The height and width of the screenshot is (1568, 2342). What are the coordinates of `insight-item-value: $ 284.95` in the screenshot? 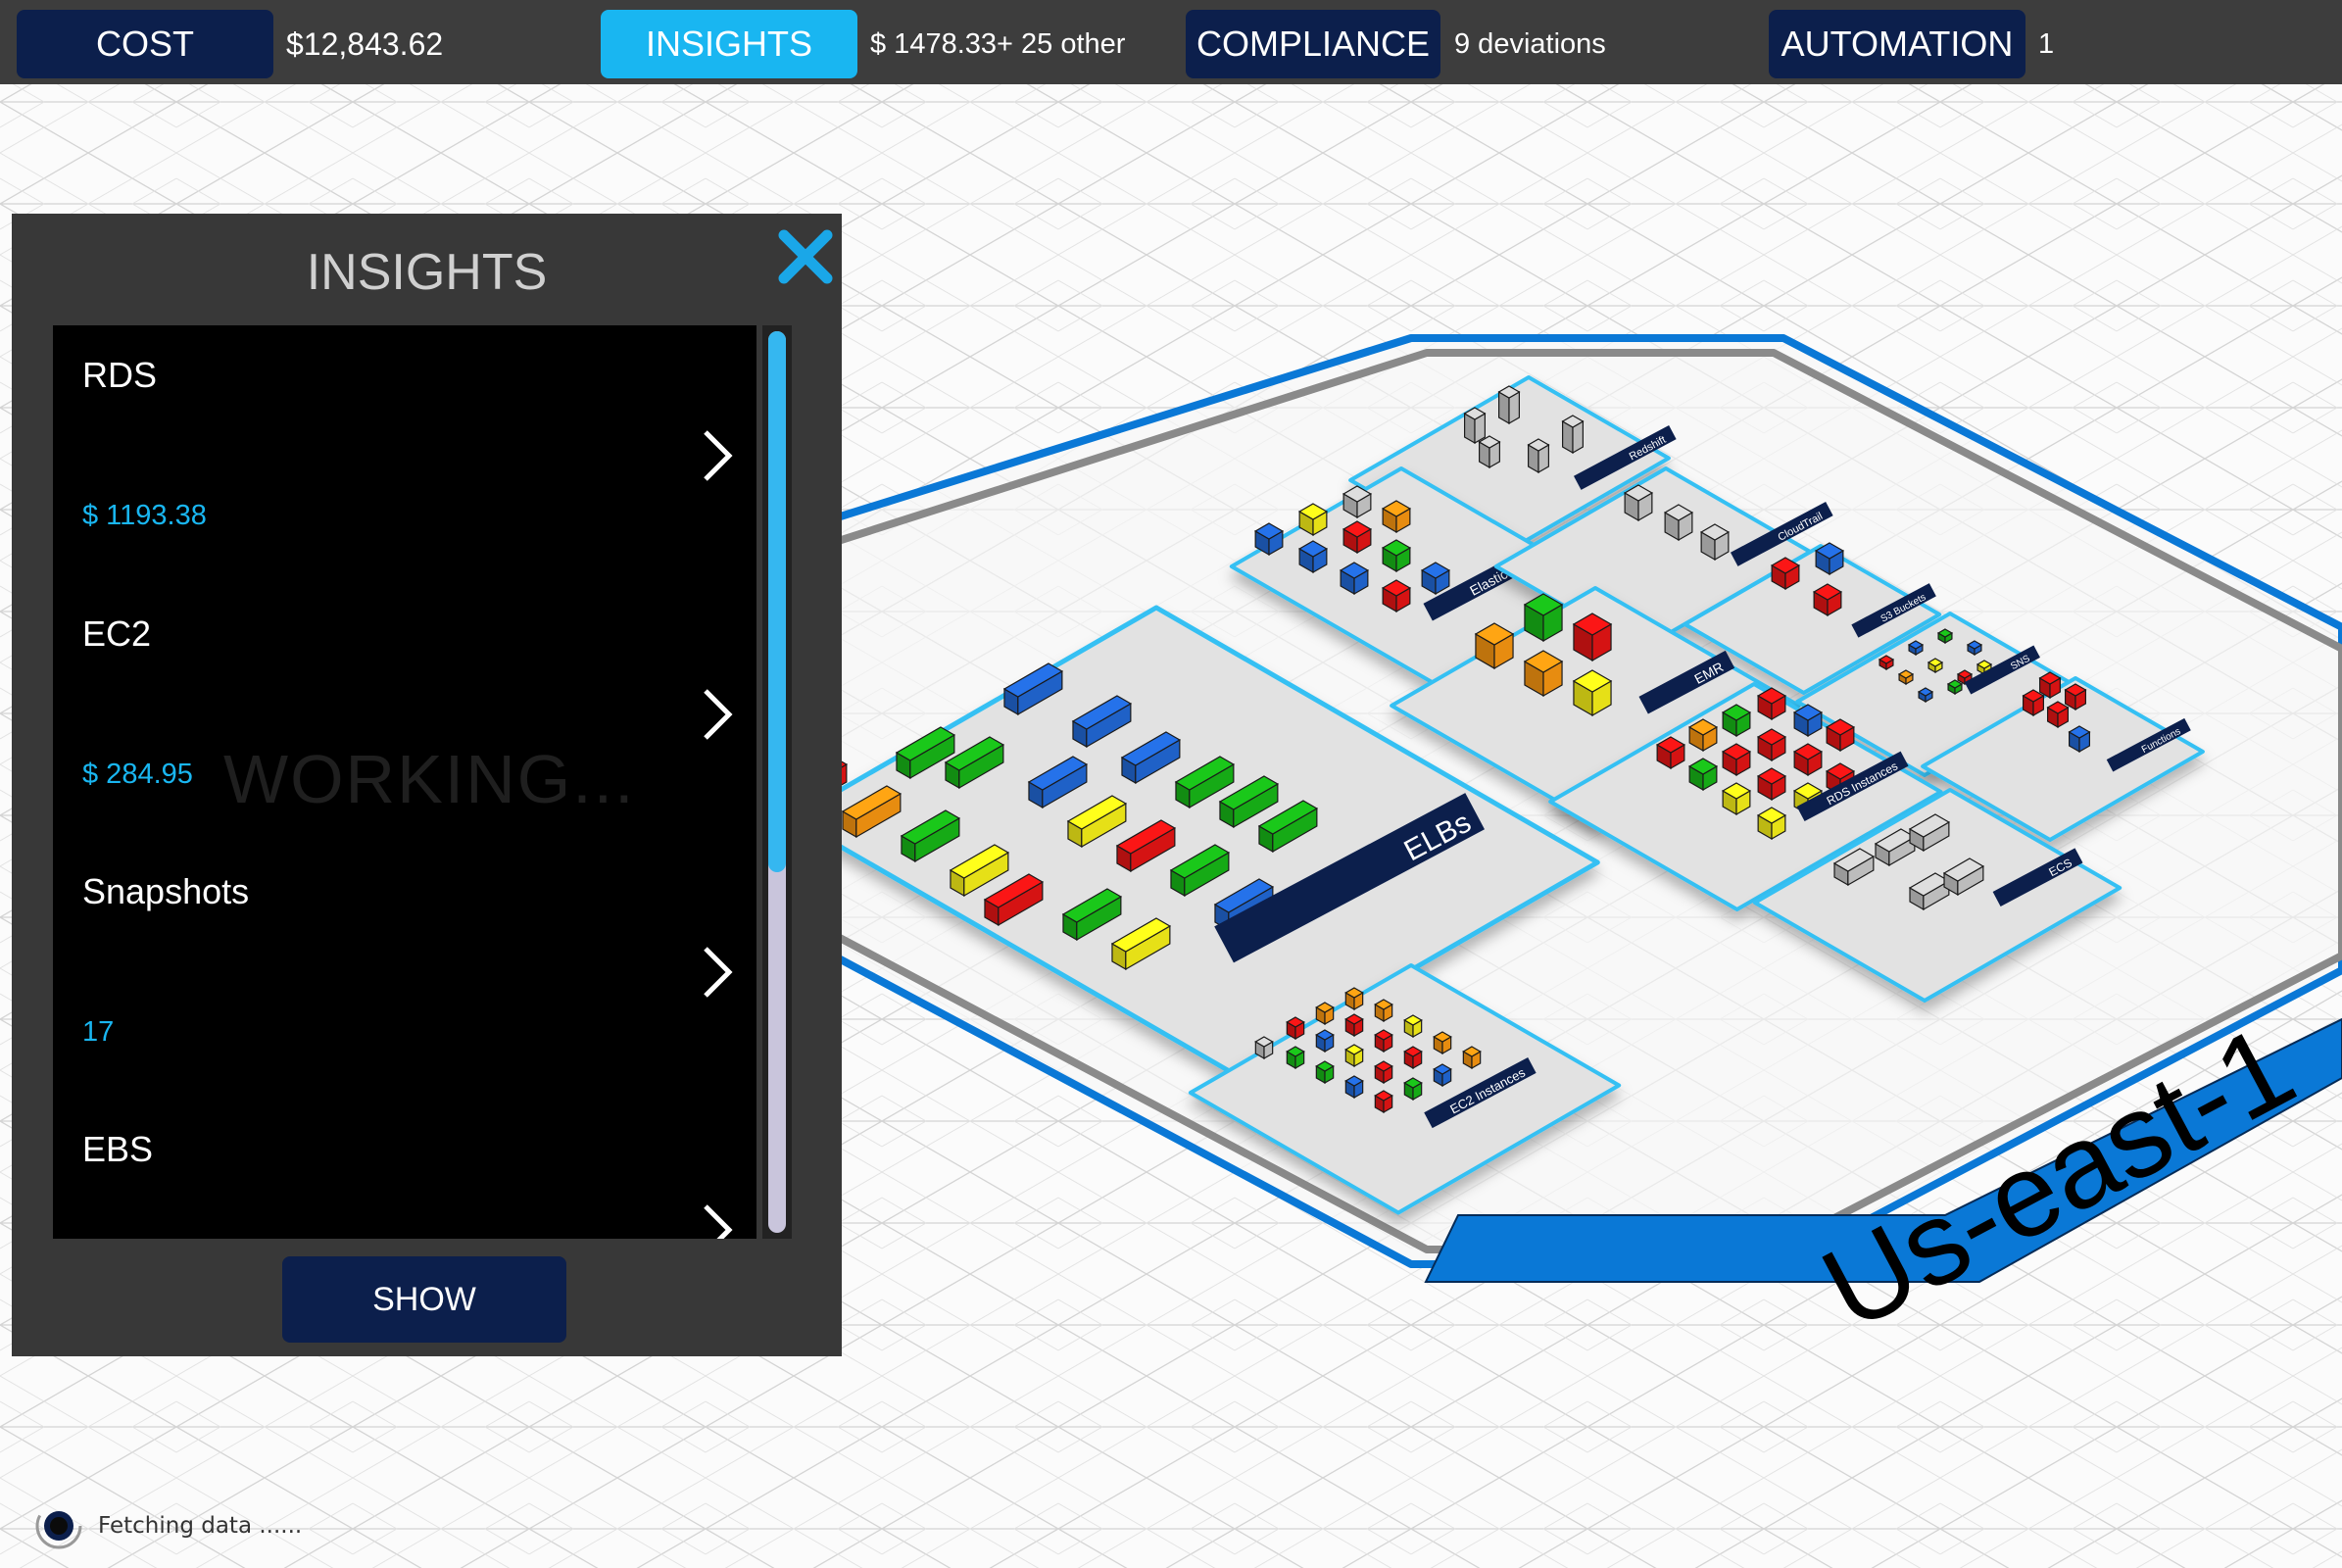 It's located at (137, 774).